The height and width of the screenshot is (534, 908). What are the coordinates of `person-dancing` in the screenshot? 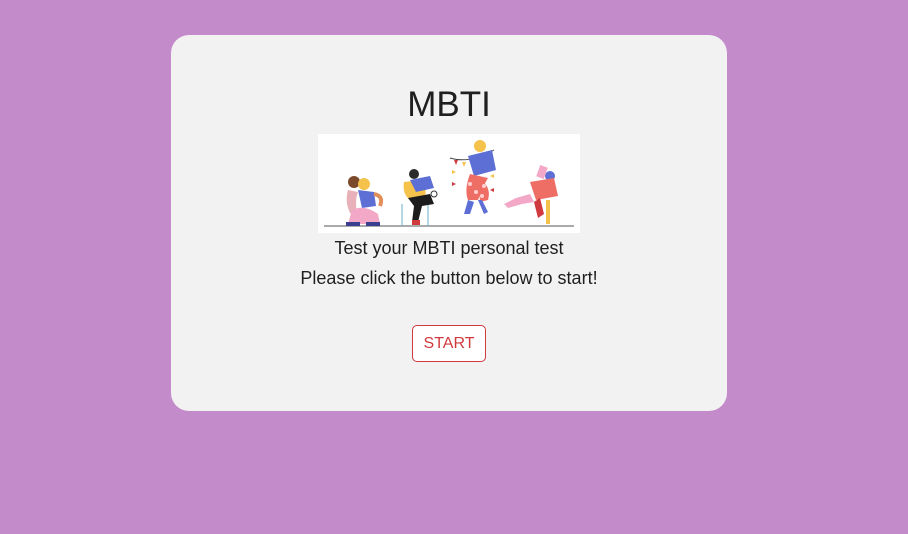 It's located at (480, 177).